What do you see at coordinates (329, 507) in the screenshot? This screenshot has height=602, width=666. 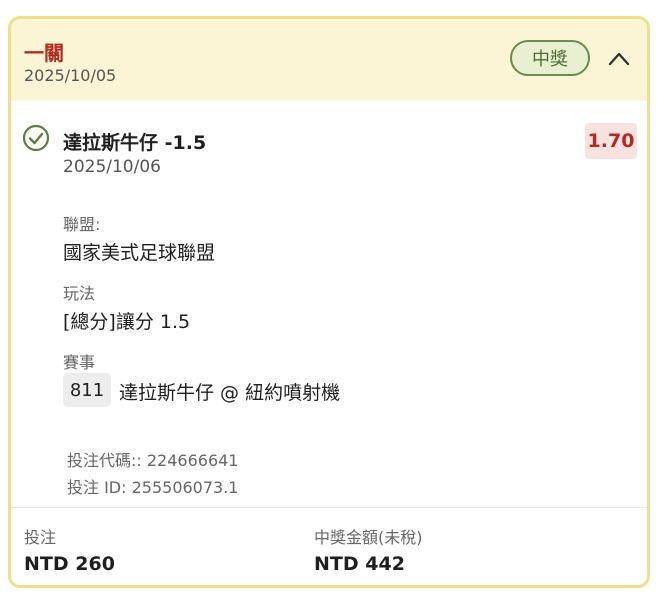 I see `footer-divider` at bounding box center [329, 507].